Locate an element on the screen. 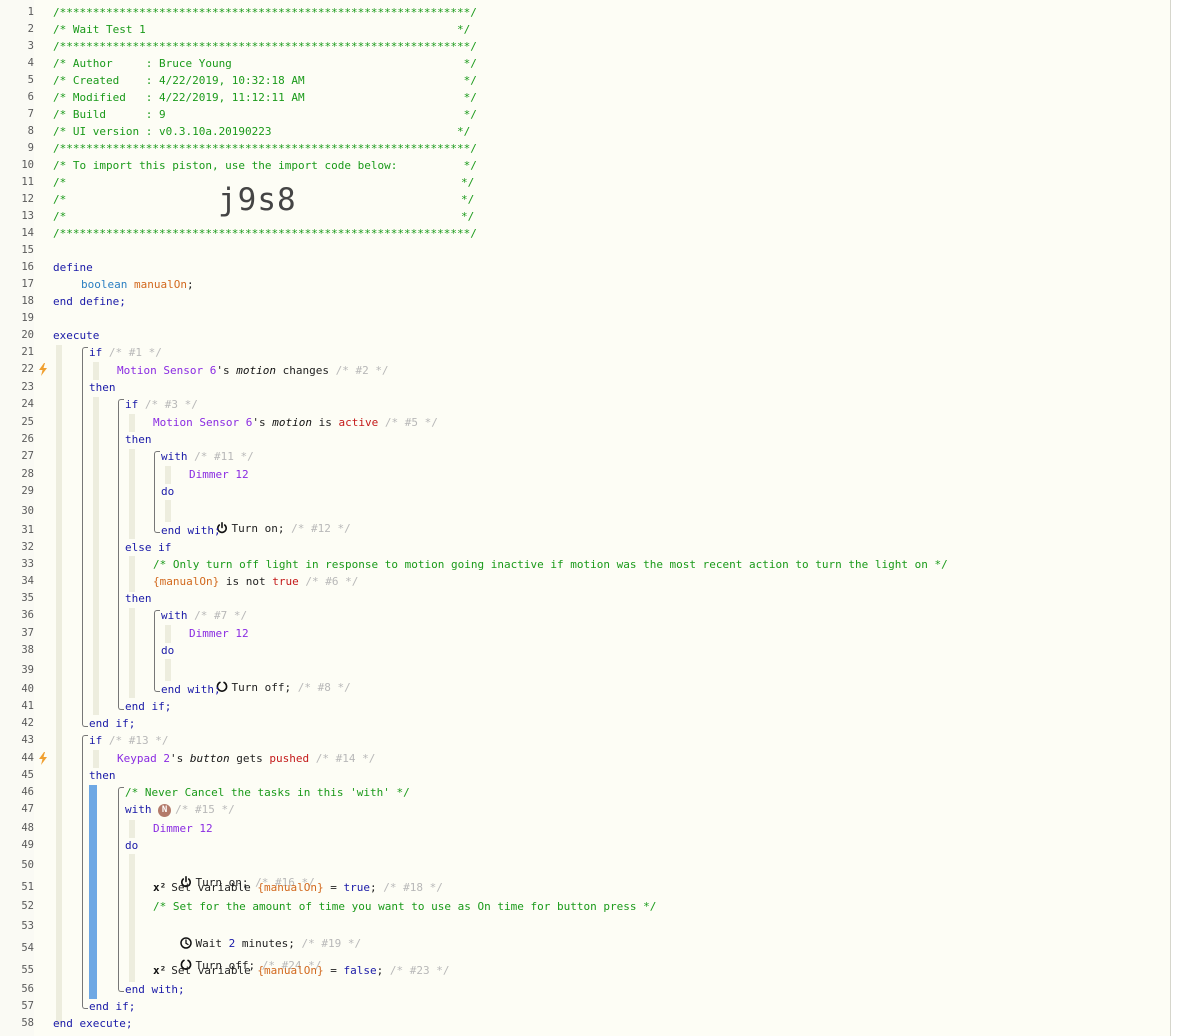 The width and height of the screenshot is (1178, 1036). keyword-else-if: else if is located at coordinates (148, 547).